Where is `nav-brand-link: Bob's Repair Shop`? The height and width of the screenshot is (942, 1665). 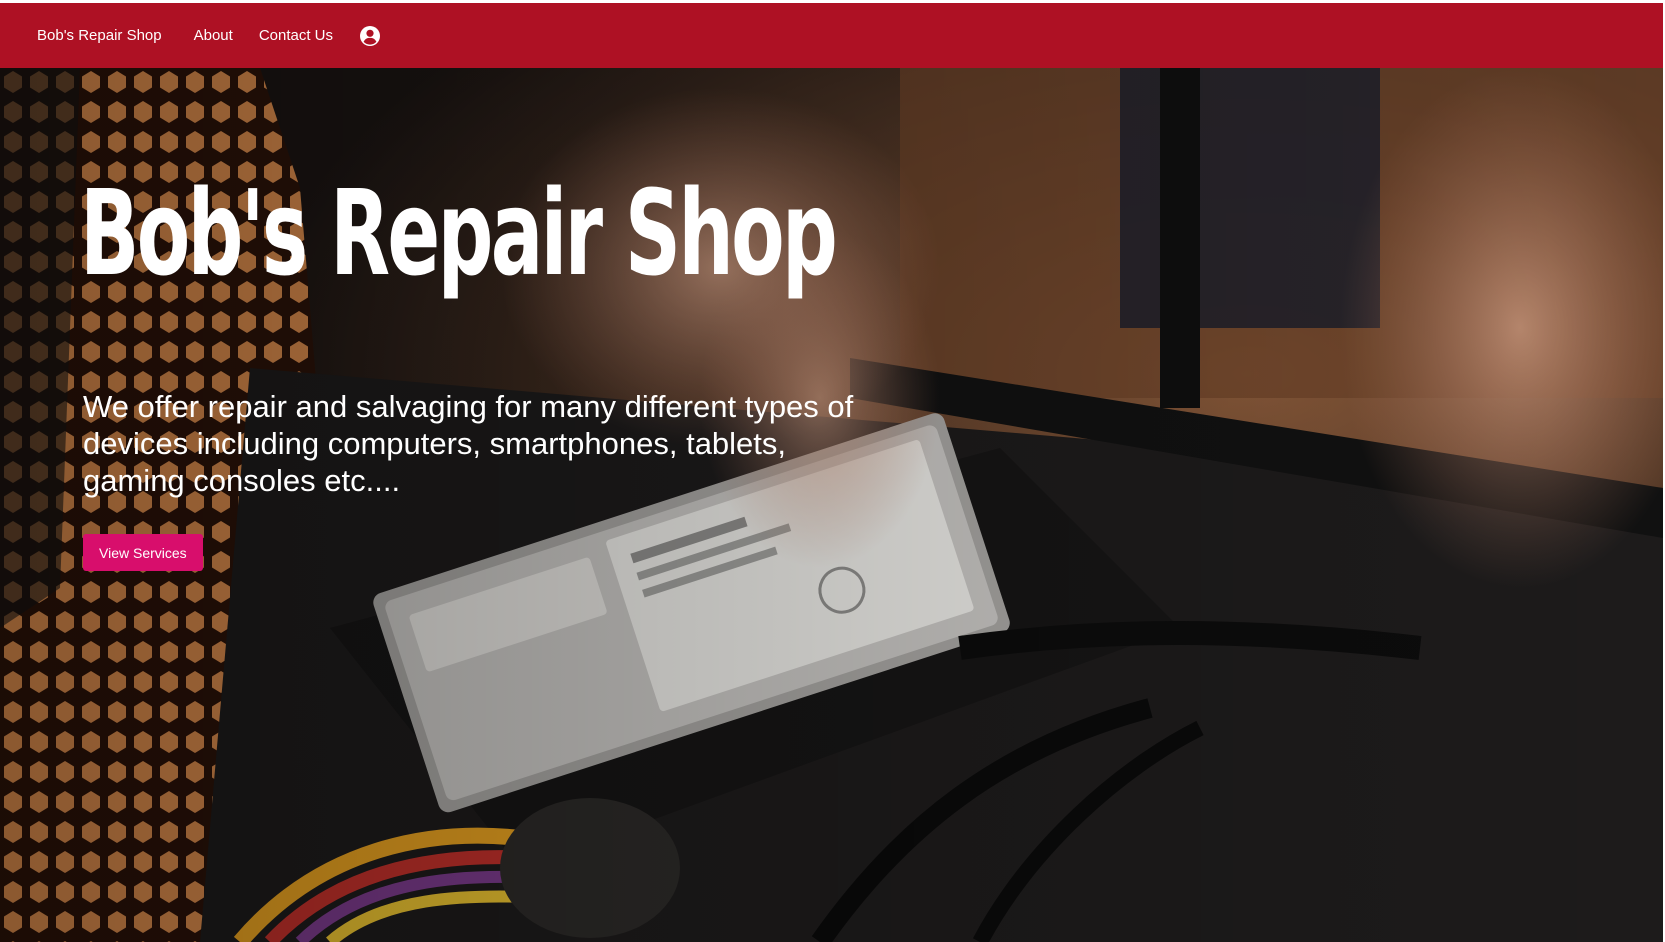
nav-brand-link: Bob's Repair Shop is located at coordinates (99, 35).